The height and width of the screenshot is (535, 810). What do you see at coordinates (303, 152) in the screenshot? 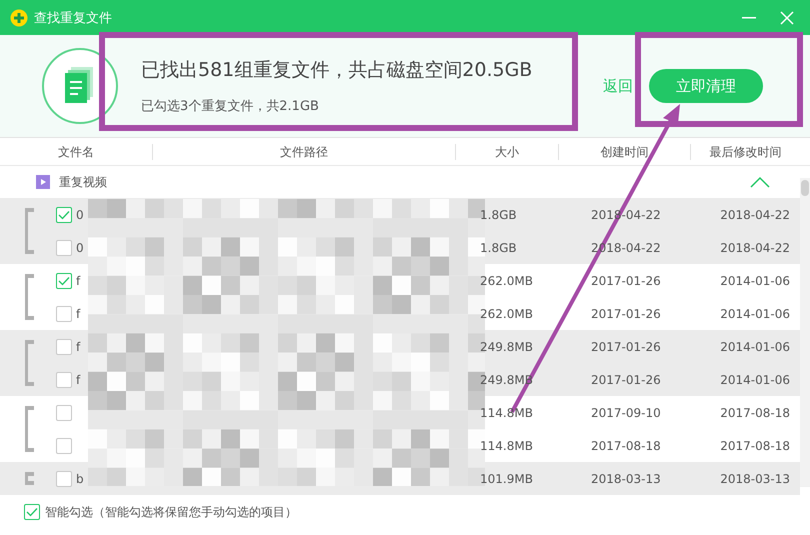
I see `column-header: 文件路径` at bounding box center [303, 152].